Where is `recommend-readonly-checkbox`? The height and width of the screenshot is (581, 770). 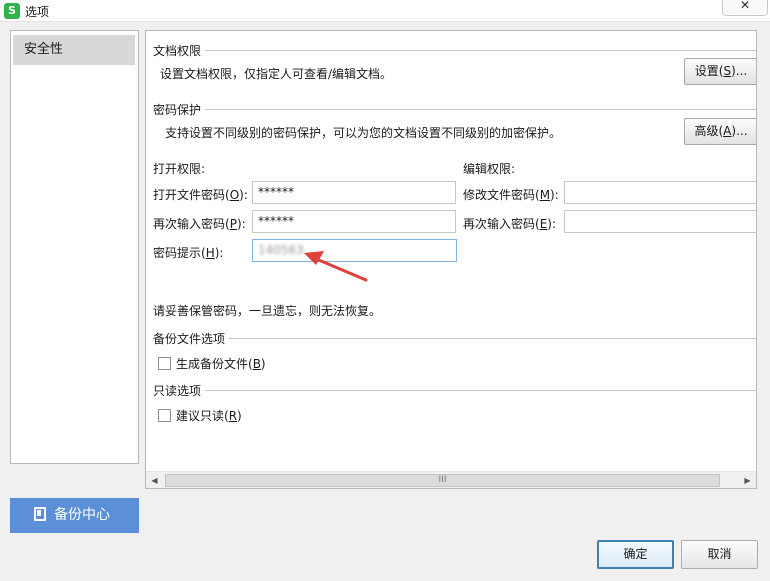 recommend-readonly-checkbox is located at coordinates (164, 415).